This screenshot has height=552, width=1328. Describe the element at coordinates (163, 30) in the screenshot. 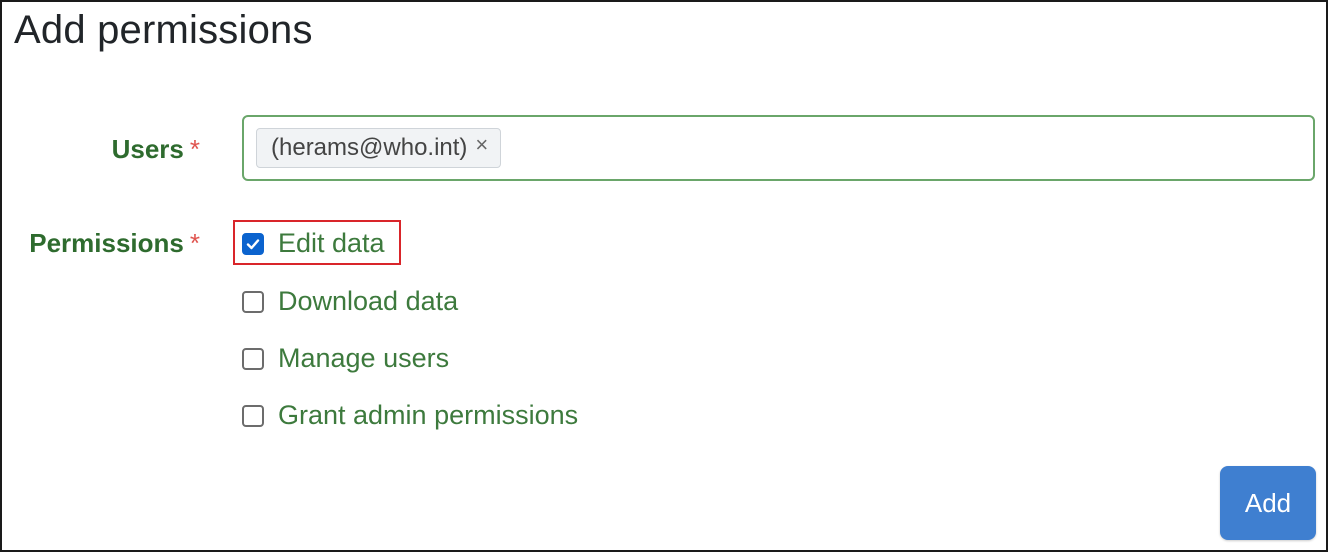

I see `page-title: Add permissions` at that location.